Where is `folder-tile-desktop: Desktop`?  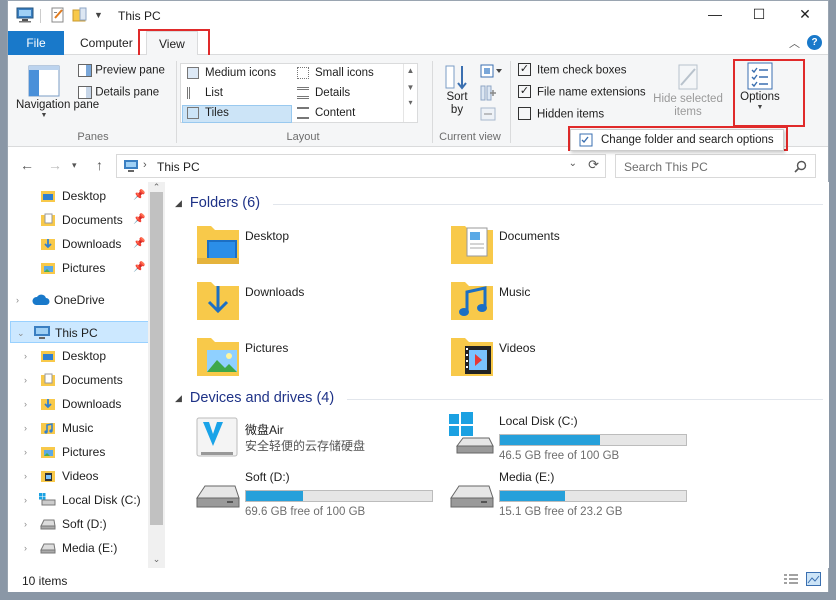
folder-tile-desktop: Desktop is located at coordinates (315, 245).